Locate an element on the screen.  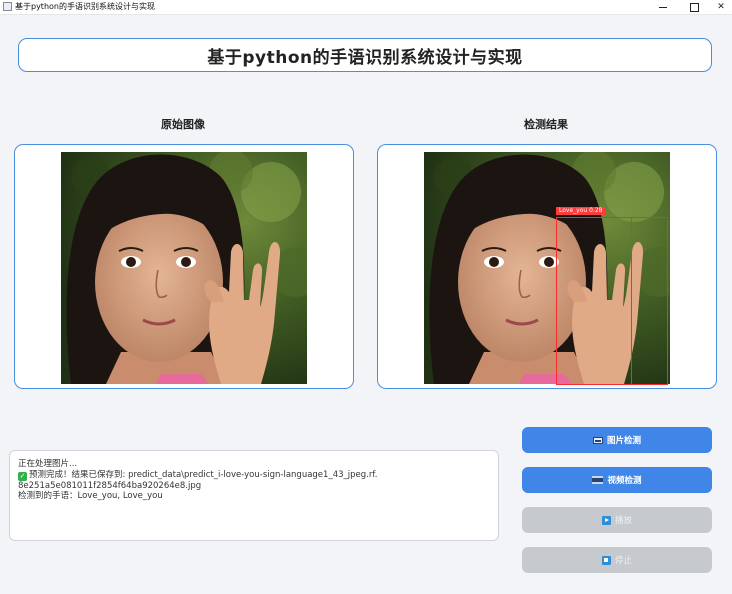
page-title: 基于python的手语识别系统设计与实现 is located at coordinates (365, 57).